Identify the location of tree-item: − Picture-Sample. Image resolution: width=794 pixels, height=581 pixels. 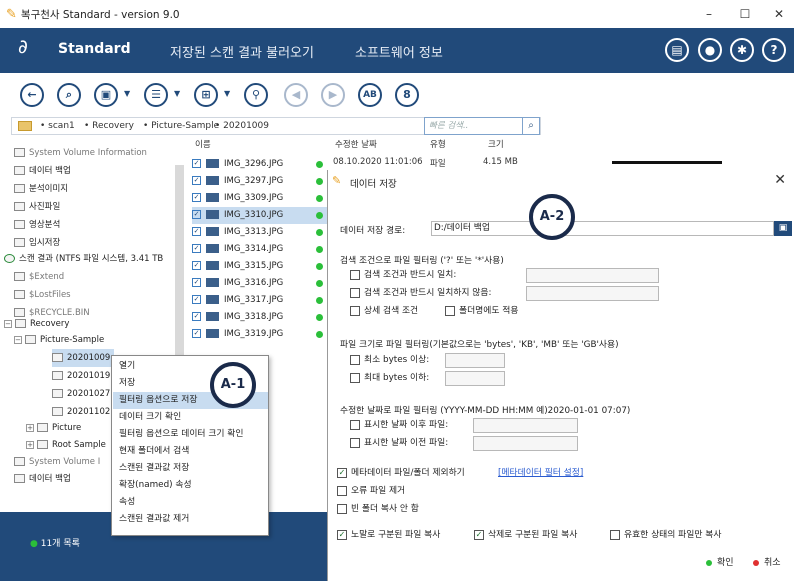
(59, 340).